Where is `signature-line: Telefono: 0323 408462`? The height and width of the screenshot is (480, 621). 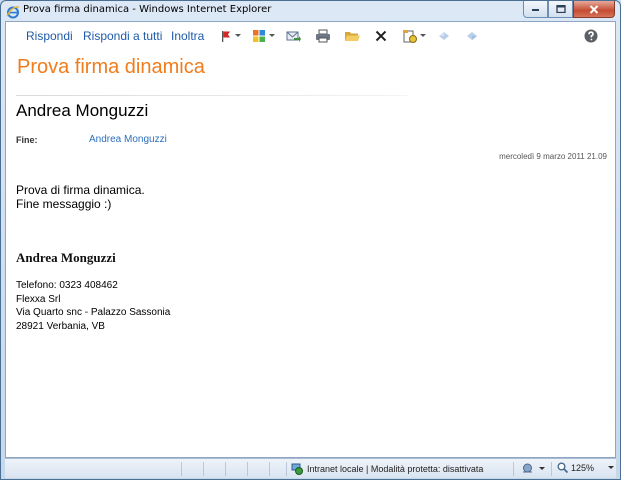 signature-line: Telefono: 0323 408462 is located at coordinates (67, 285).